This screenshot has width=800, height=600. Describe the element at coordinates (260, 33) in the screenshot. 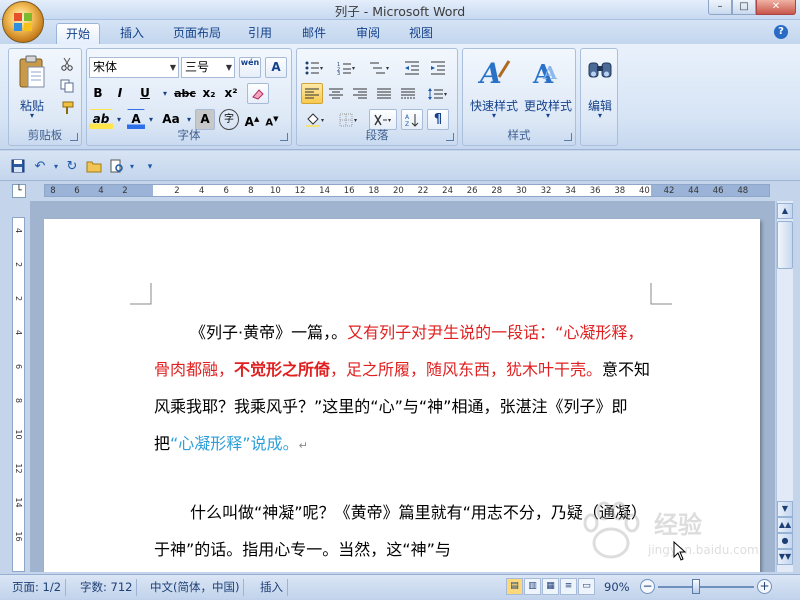

I see `tab-references: 引用` at that location.